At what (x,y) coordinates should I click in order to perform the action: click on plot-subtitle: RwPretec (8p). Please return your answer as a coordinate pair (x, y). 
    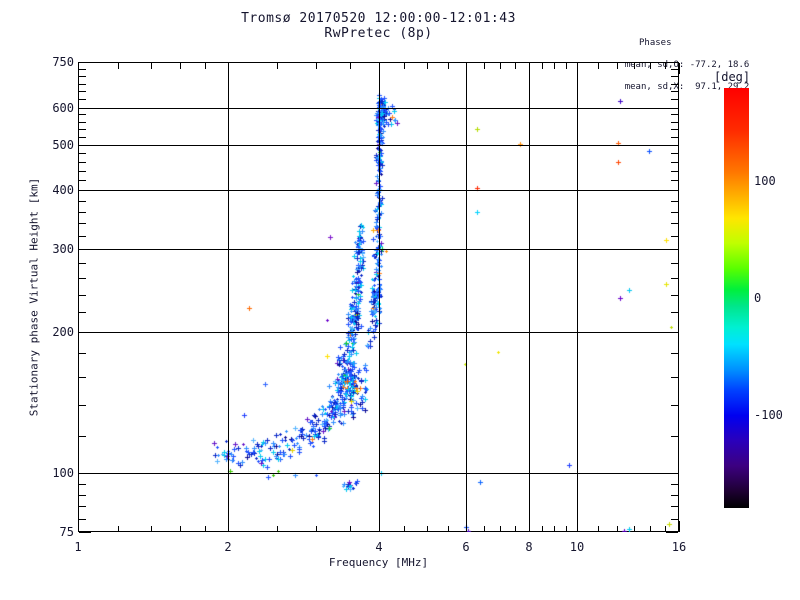
    Looking at the image, I should click on (378, 33).